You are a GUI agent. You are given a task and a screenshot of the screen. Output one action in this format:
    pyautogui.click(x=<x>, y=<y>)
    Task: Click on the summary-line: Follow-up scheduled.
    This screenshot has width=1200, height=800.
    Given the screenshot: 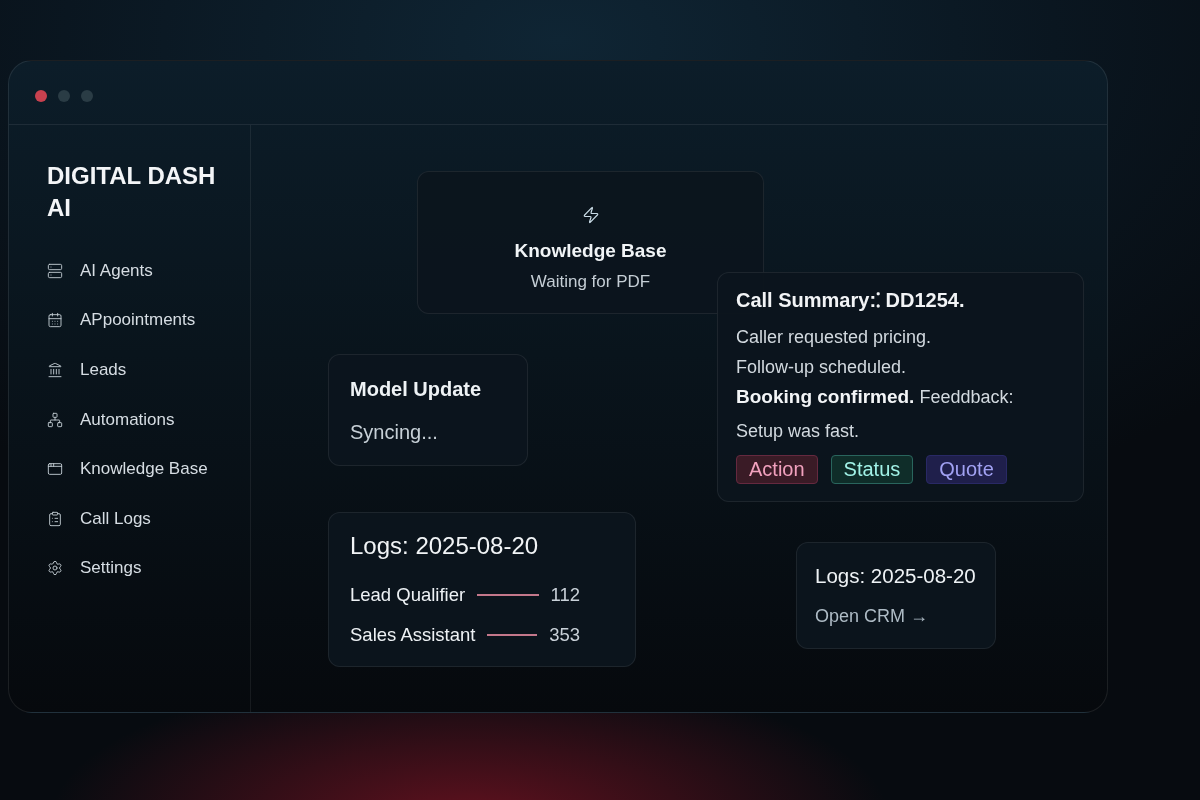 What is the action you would take?
    pyautogui.click(x=822, y=367)
    